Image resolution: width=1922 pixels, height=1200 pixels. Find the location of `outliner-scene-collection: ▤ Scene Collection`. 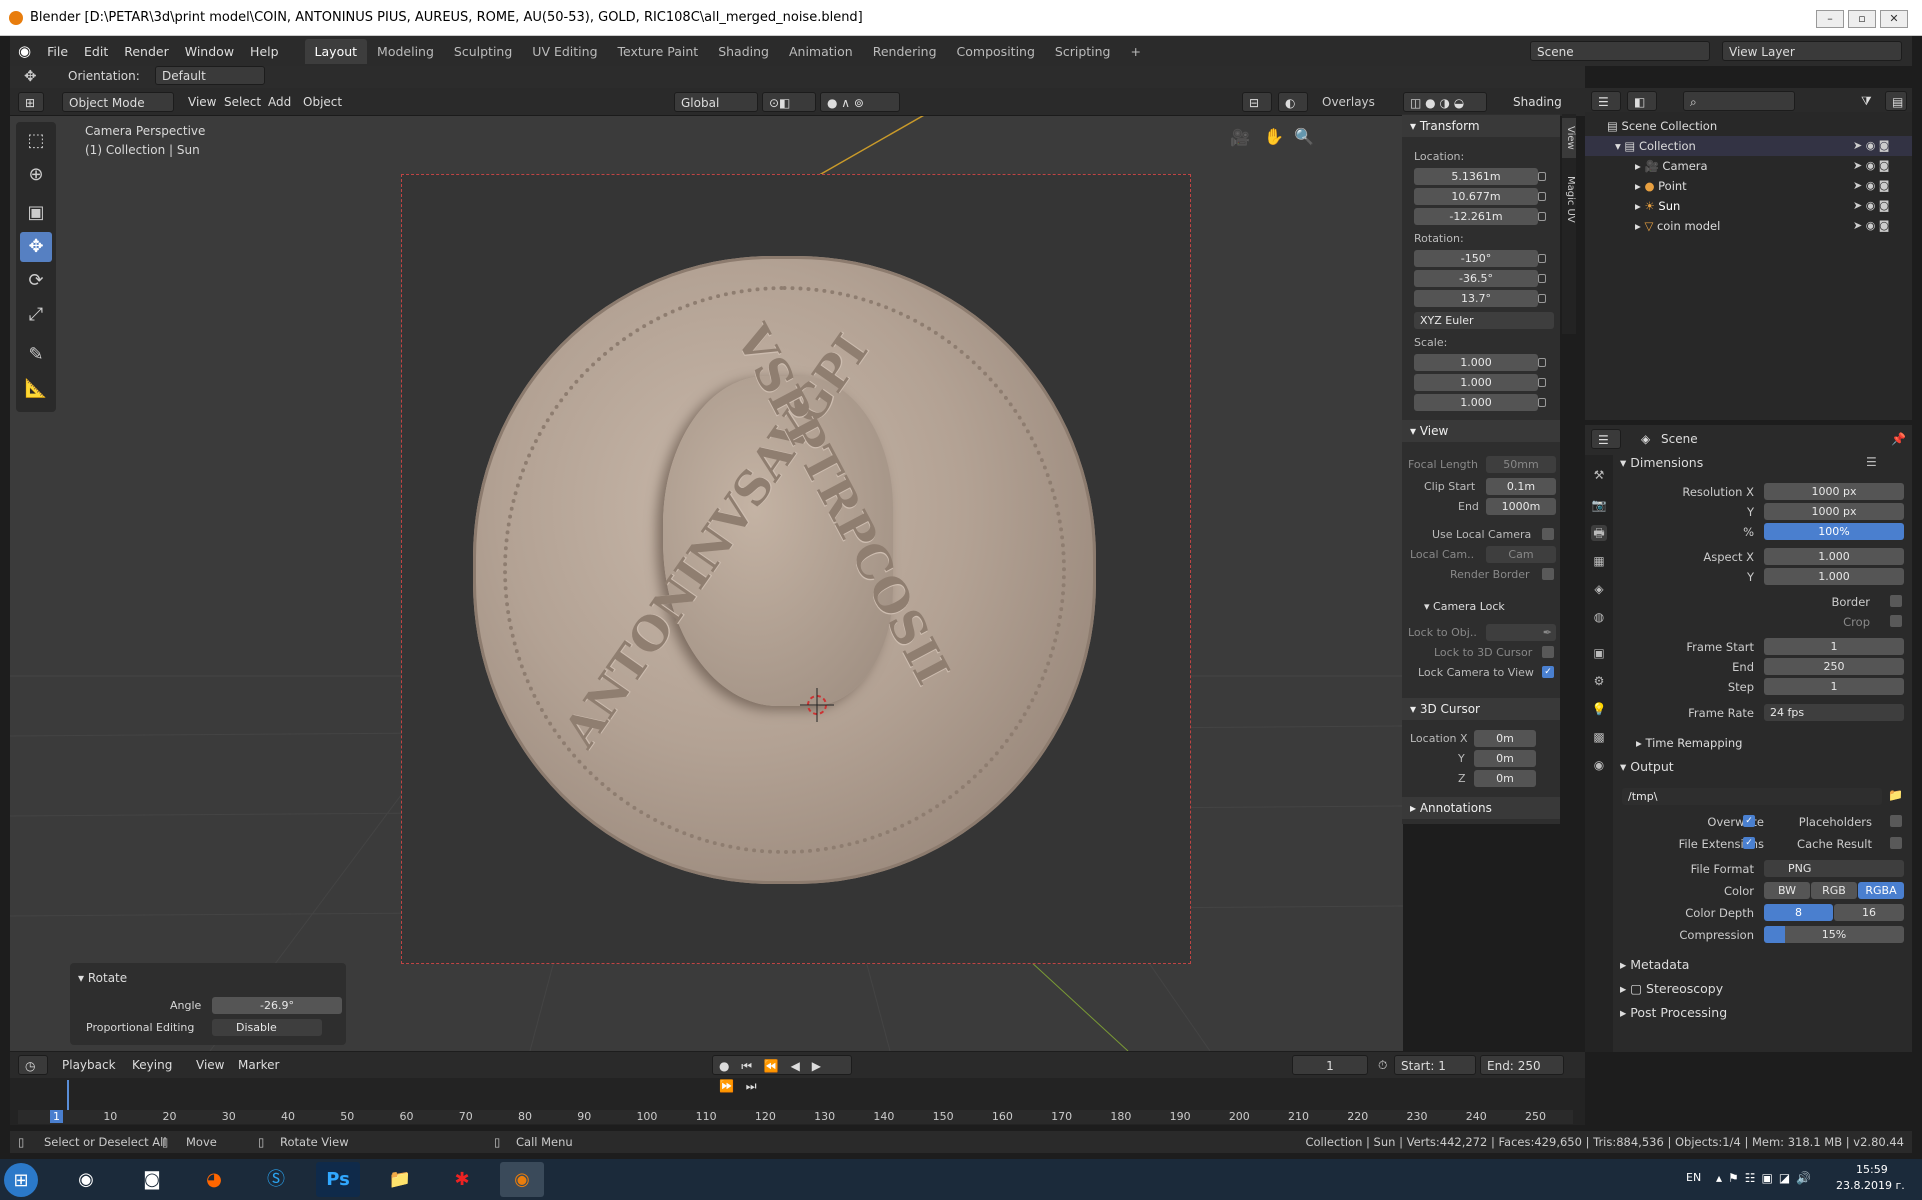

outliner-scene-collection: ▤ Scene Collection is located at coordinates (1748, 126).